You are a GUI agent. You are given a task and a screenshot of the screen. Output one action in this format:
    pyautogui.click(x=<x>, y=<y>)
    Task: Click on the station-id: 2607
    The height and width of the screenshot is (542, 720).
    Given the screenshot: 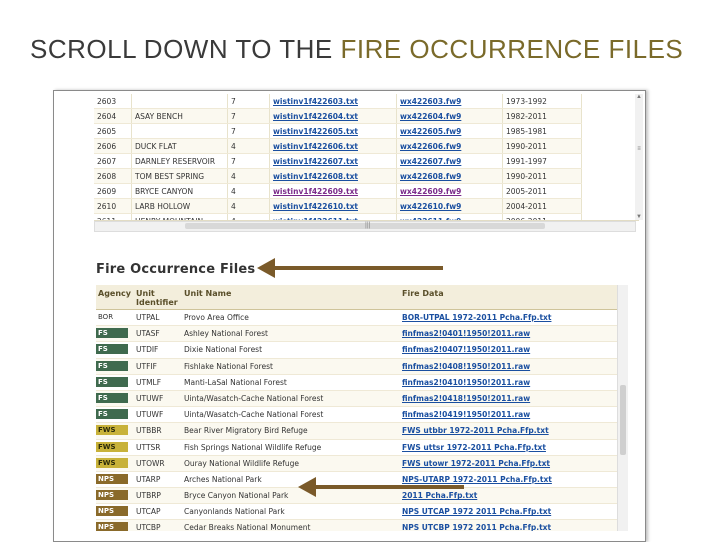 What is the action you would take?
    pyautogui.click(x=113, y=161)
    